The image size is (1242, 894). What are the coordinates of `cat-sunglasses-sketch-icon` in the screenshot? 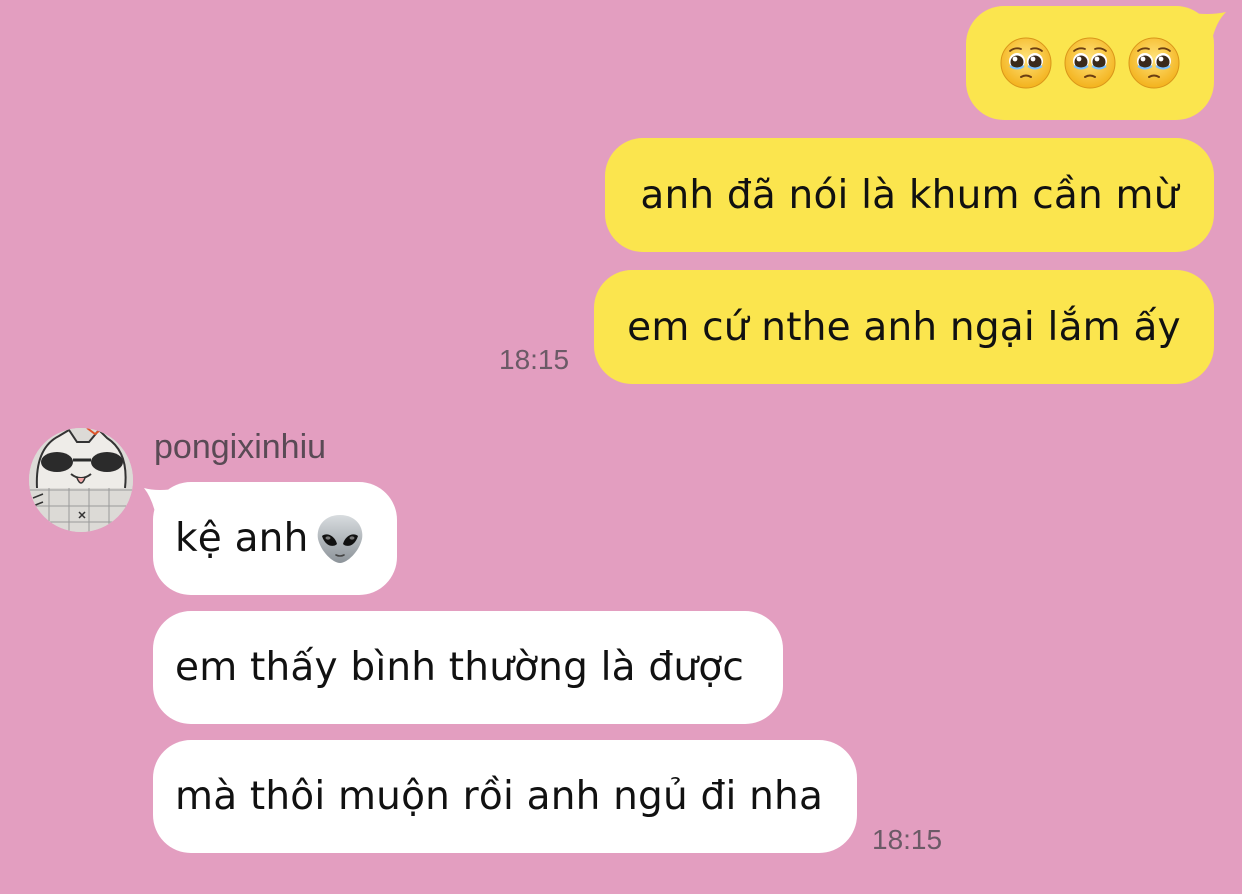 It's located at (81, 480).